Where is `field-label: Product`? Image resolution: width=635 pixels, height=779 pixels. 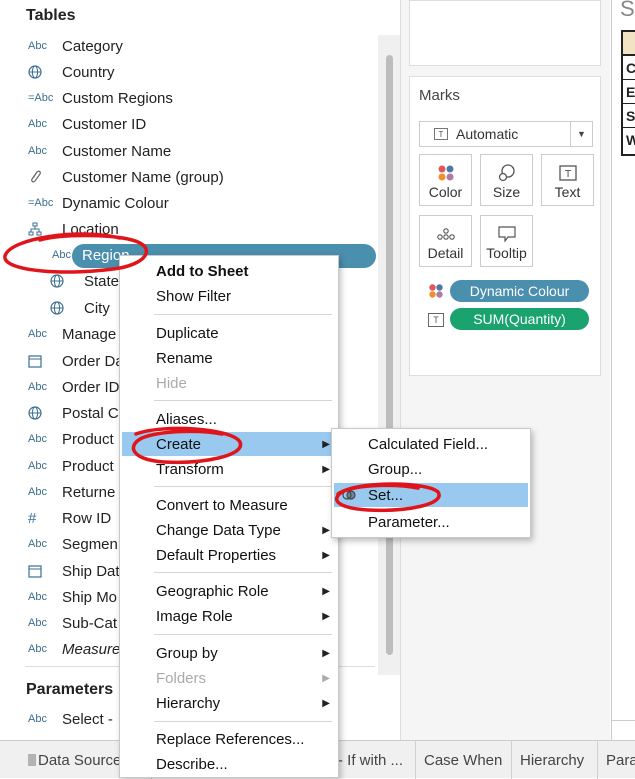
field-label: Product is located at coordinates (88, 439).